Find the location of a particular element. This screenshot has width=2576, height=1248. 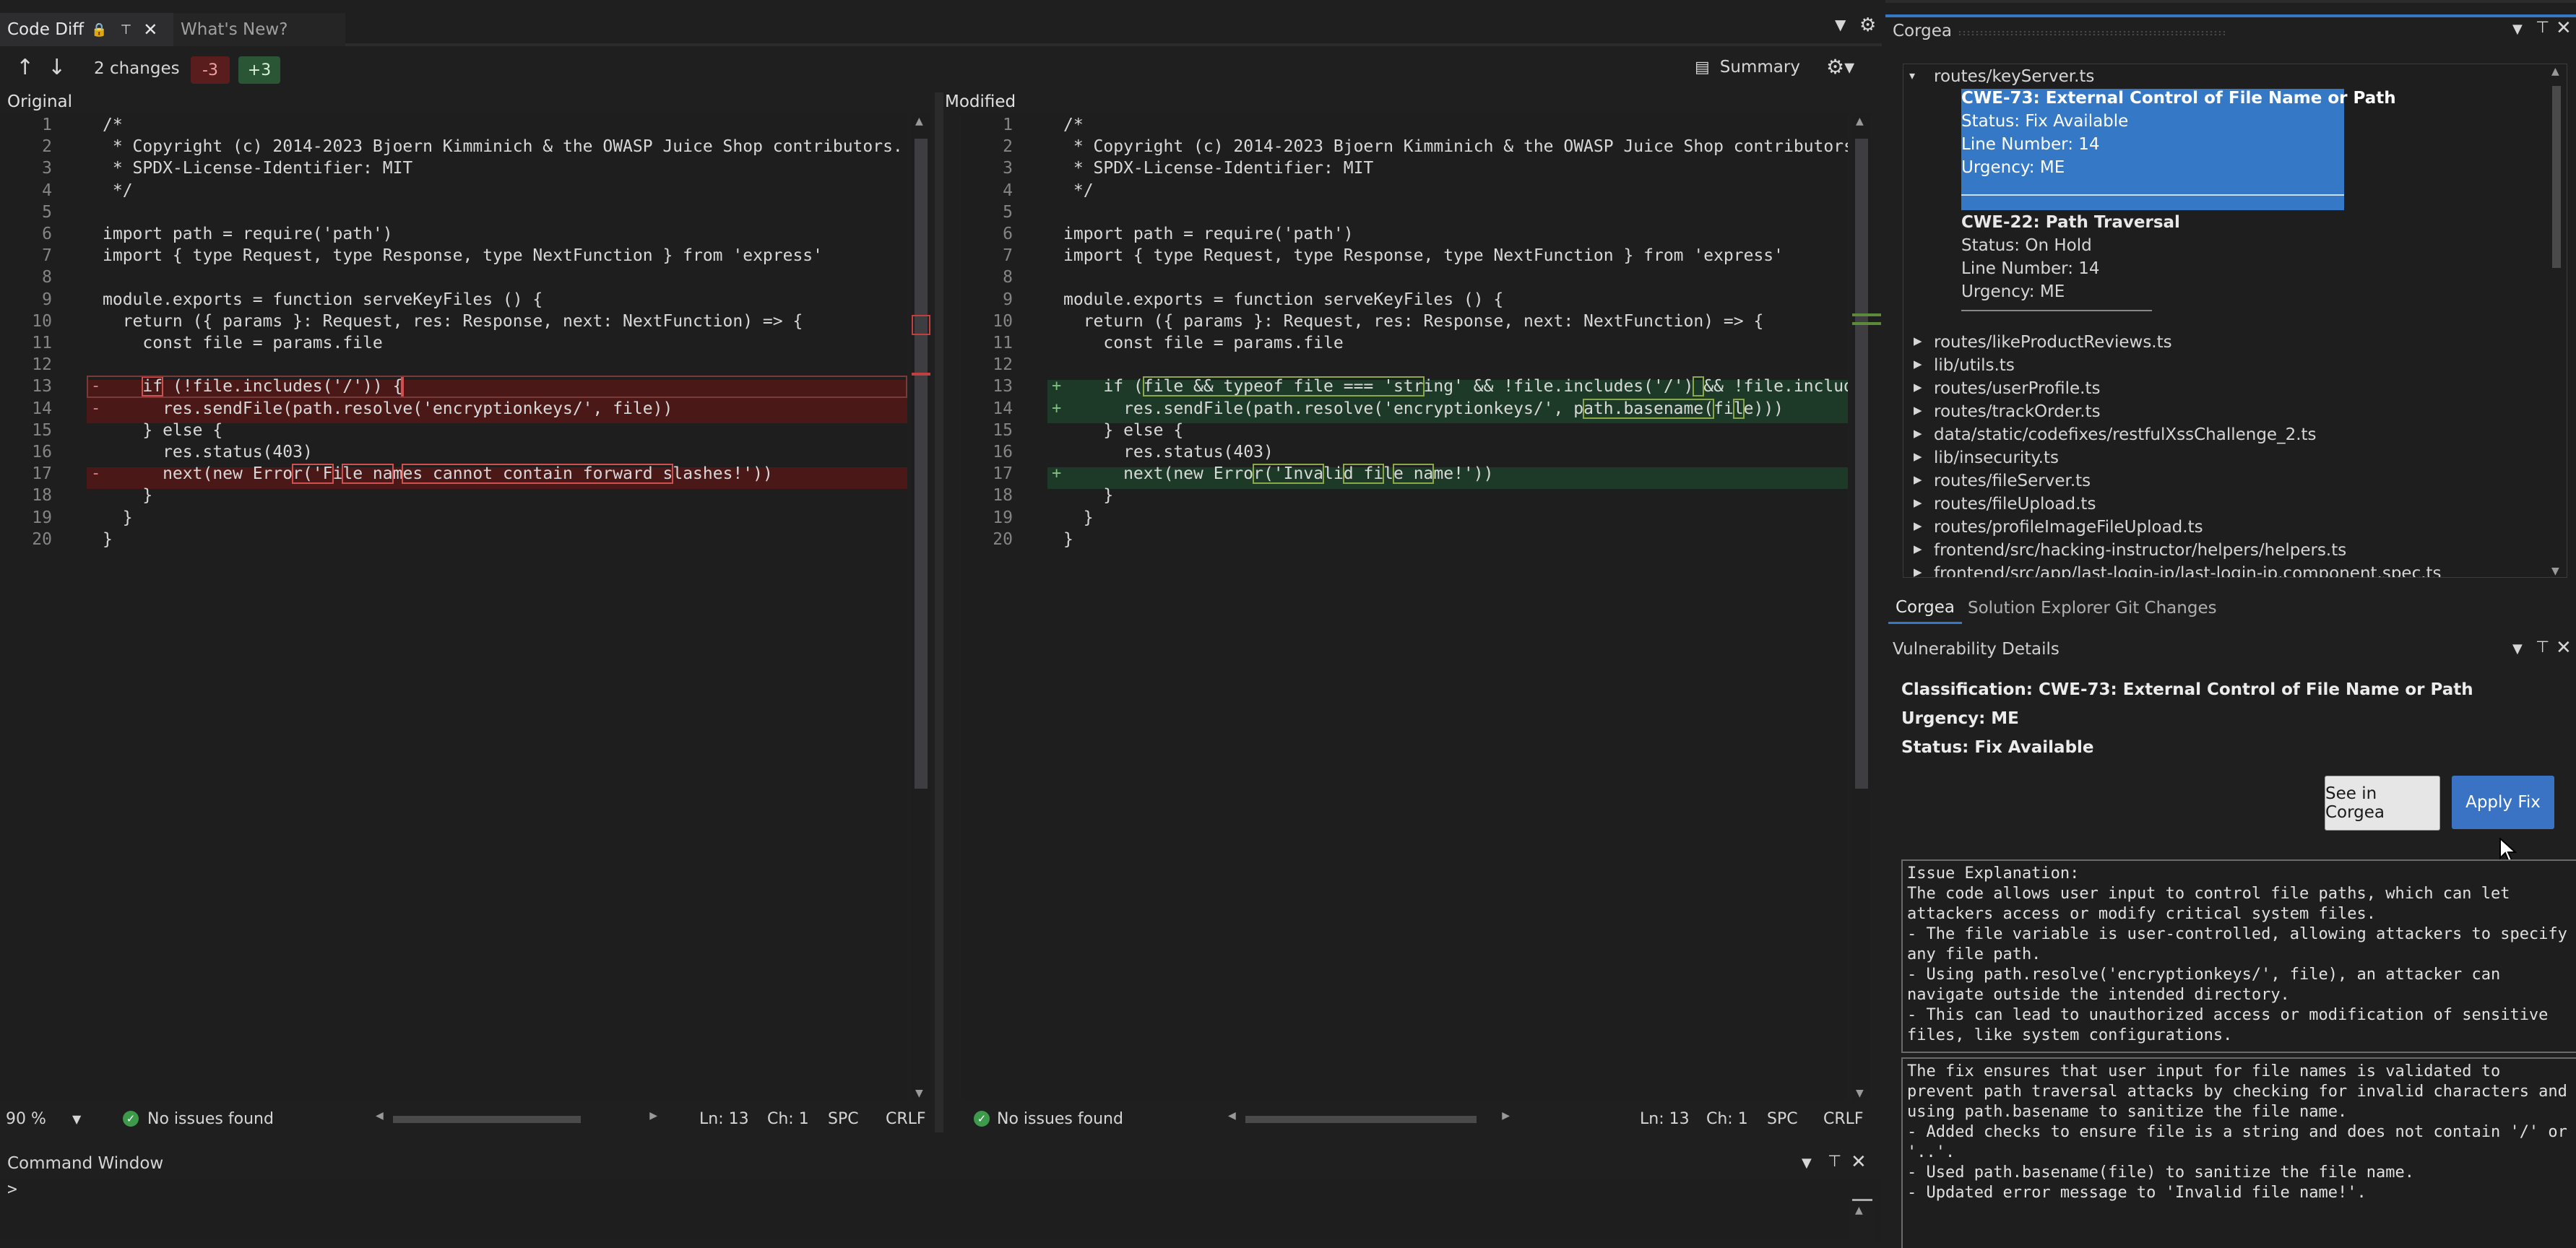

code-line: 19 } is located at coordinates (454, 518).